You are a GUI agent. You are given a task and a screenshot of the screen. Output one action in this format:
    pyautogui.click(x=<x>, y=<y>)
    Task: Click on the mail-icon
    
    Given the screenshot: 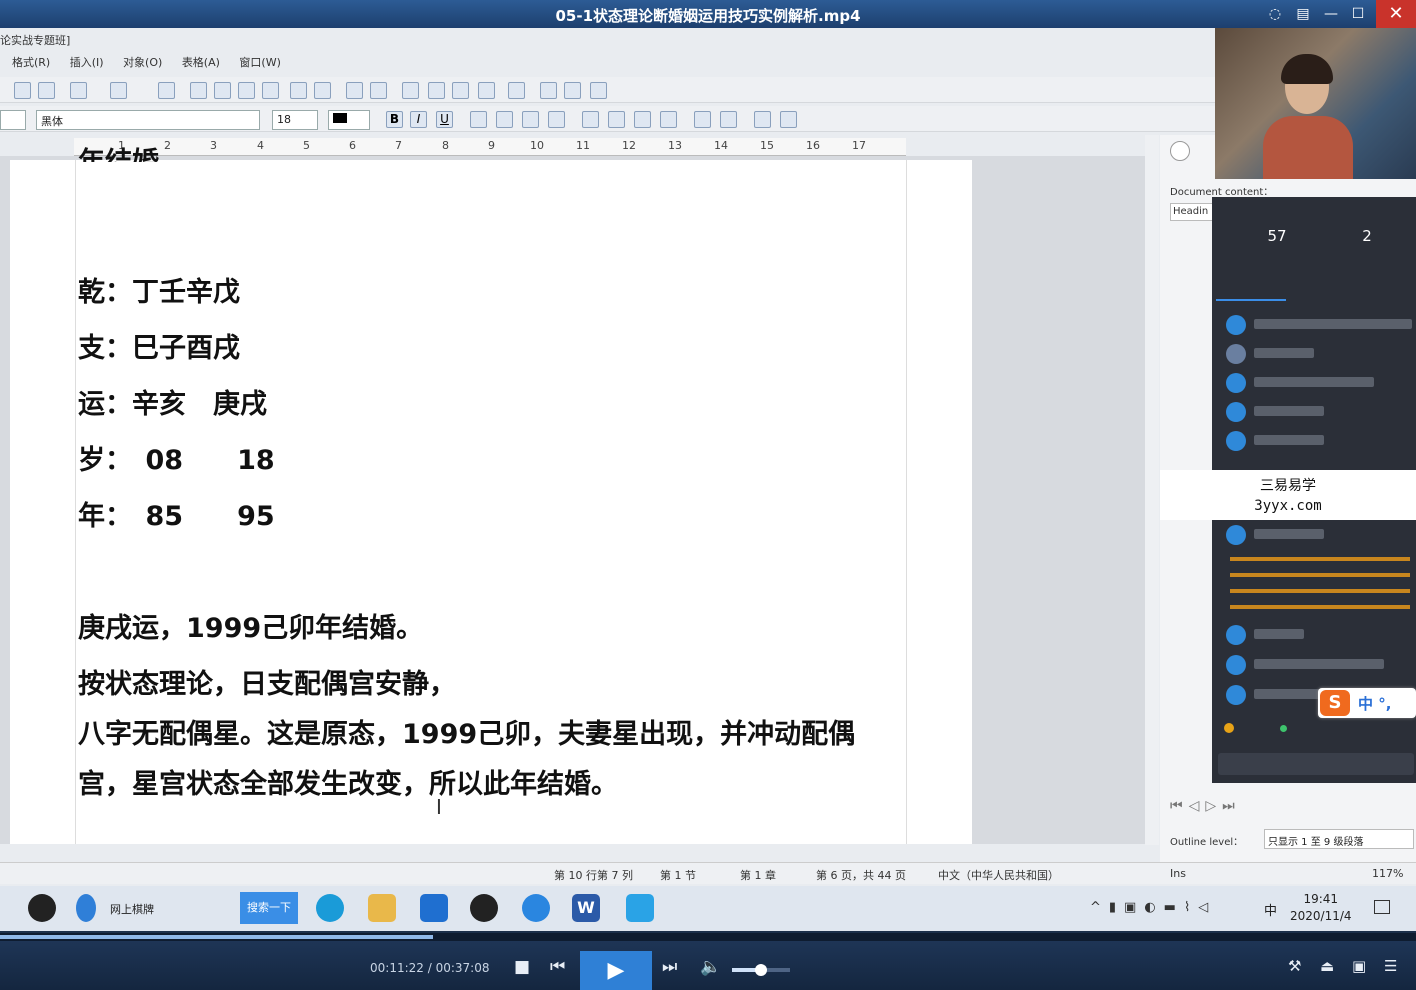 What is the action you would take?
    pyautogui.click(x=434, y=908)
    